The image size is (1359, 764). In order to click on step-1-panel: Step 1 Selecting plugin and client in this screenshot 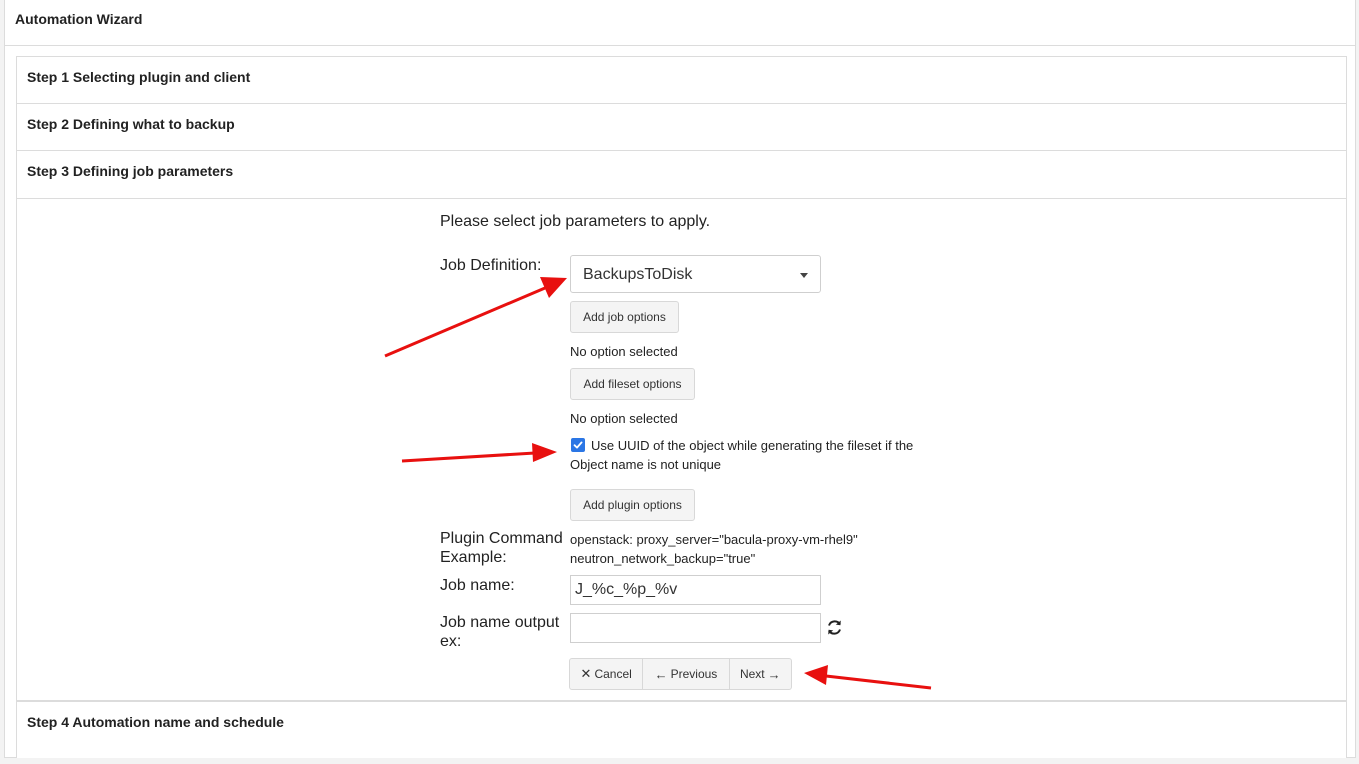, I will do `click(681, 80)`.